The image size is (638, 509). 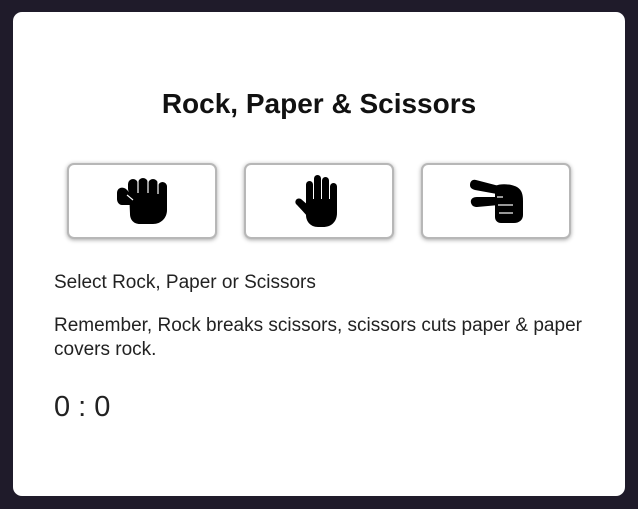 I want to click on peace-hand-icon, so click(x=496, y=201).